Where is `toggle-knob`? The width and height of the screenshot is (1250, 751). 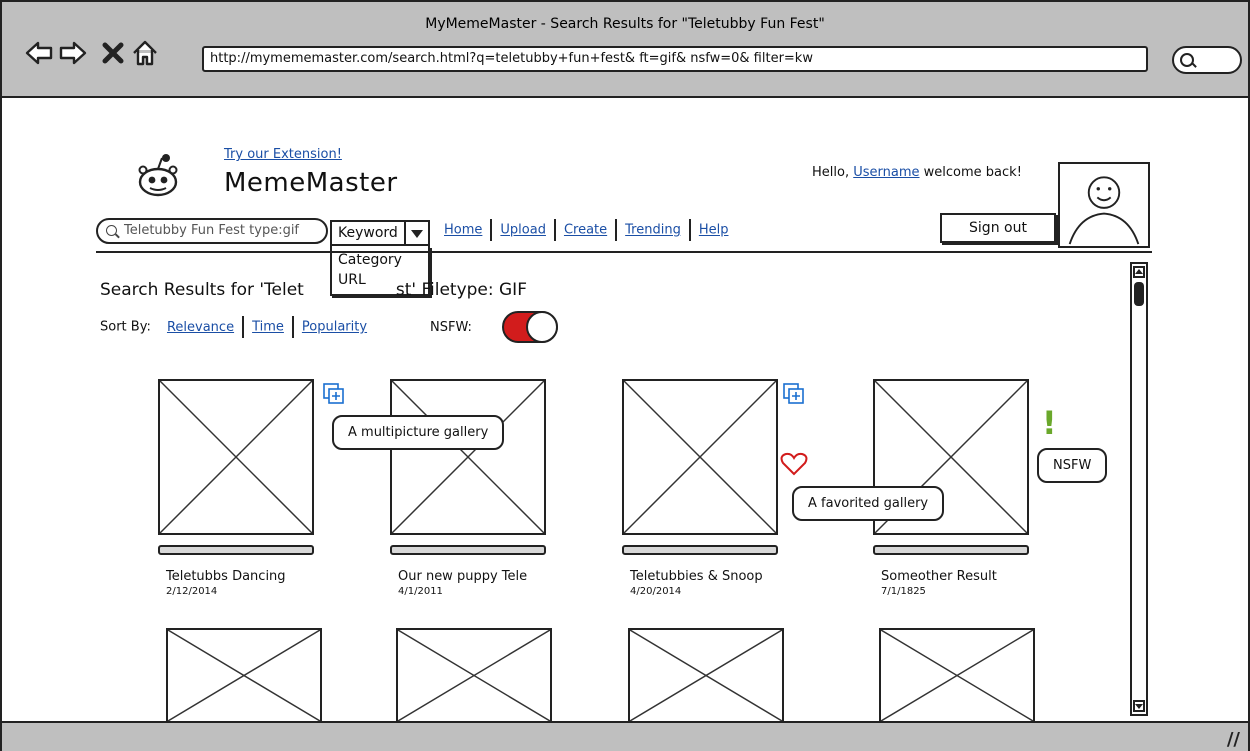
toggle-knob is located at coordinates (542, 327).